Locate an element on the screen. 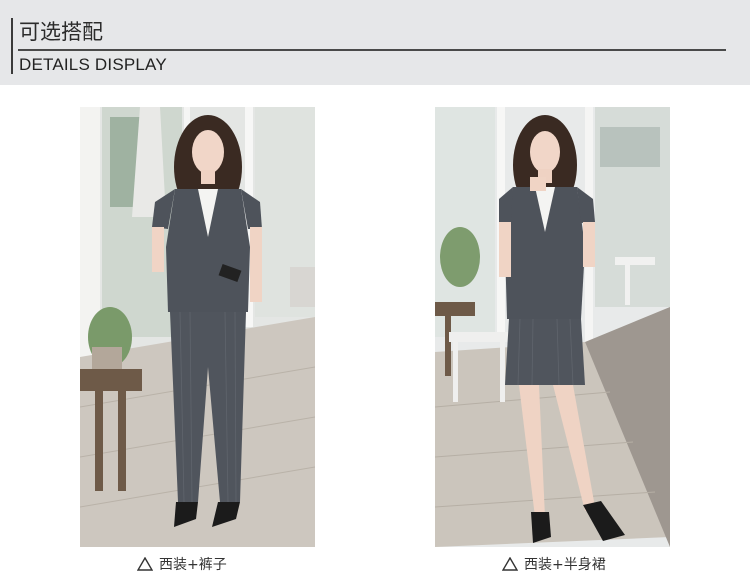 The width and height of the screenshot is (750, 586). caption-suit-pants: 西装+裤子 is located at coordinates (182, 564).